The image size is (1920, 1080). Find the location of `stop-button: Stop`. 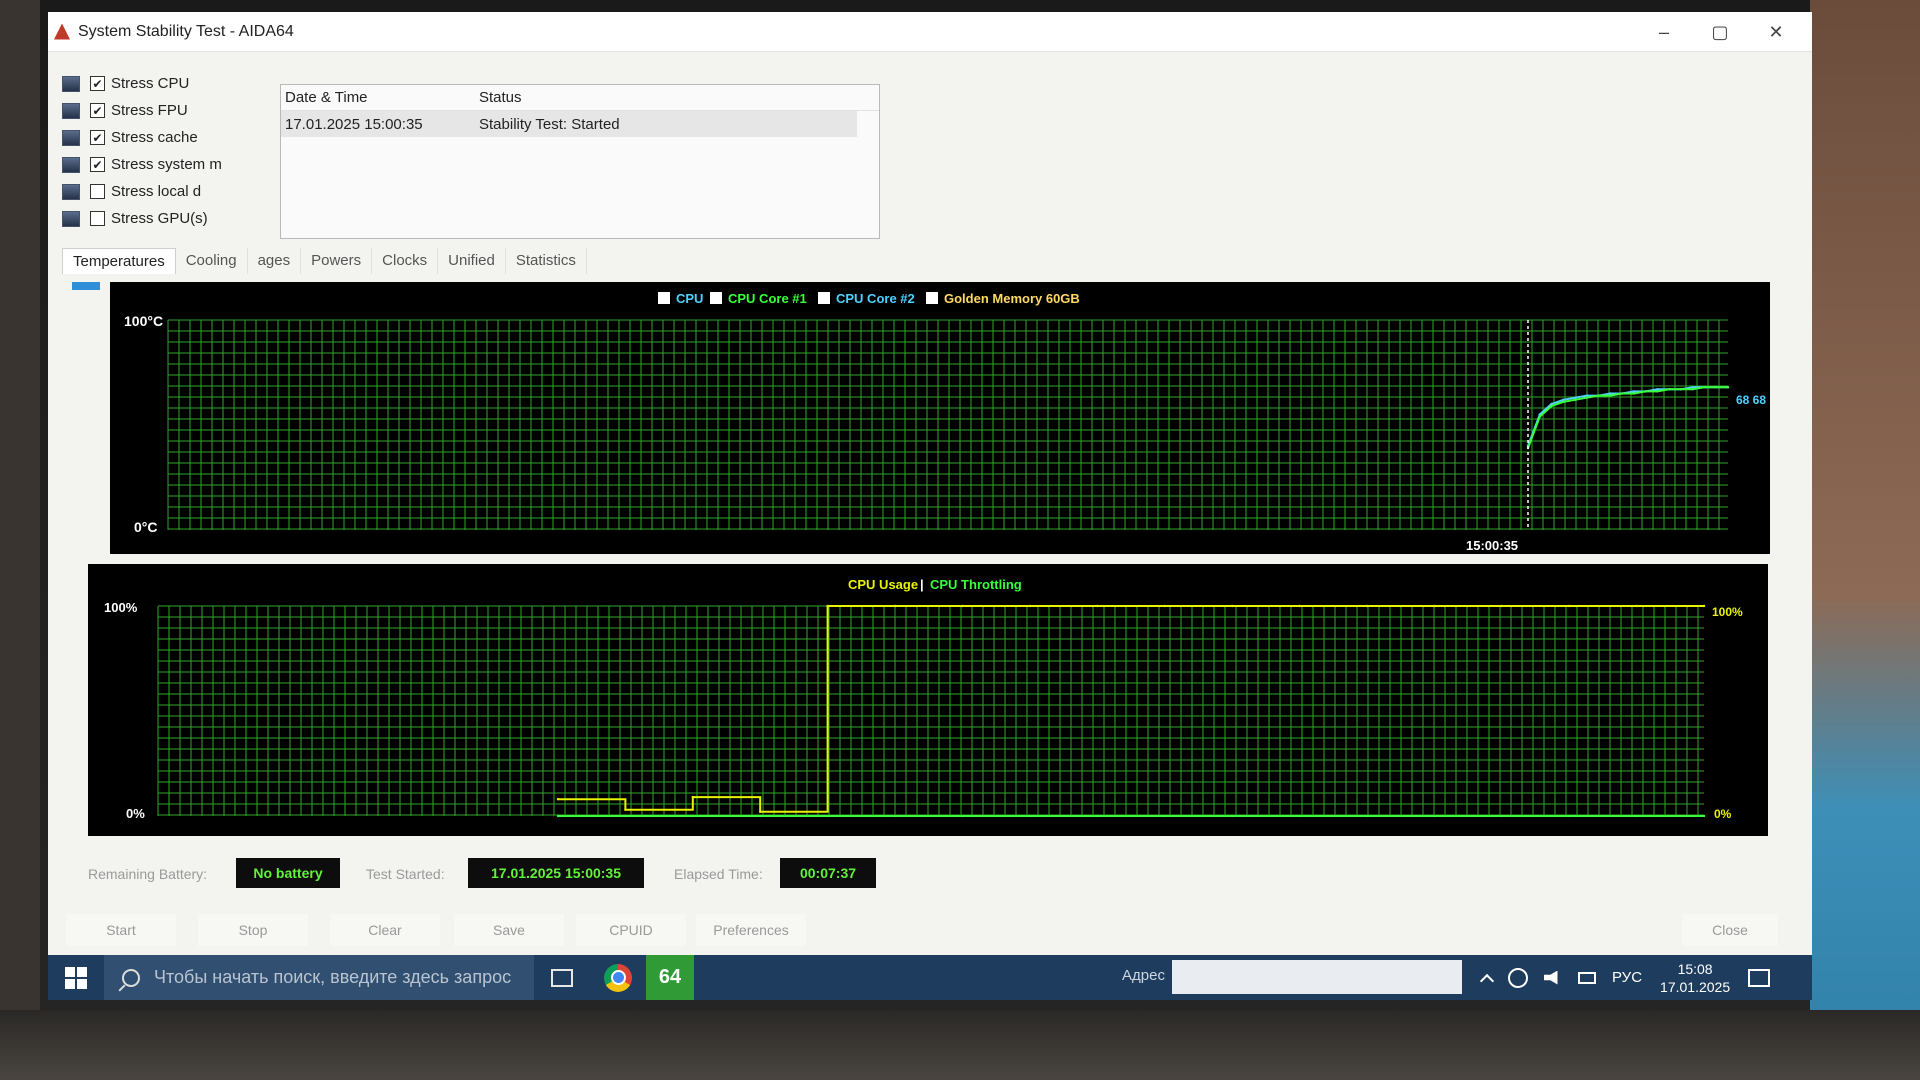

stop-button: Stop is located at coordinates (253, 930).